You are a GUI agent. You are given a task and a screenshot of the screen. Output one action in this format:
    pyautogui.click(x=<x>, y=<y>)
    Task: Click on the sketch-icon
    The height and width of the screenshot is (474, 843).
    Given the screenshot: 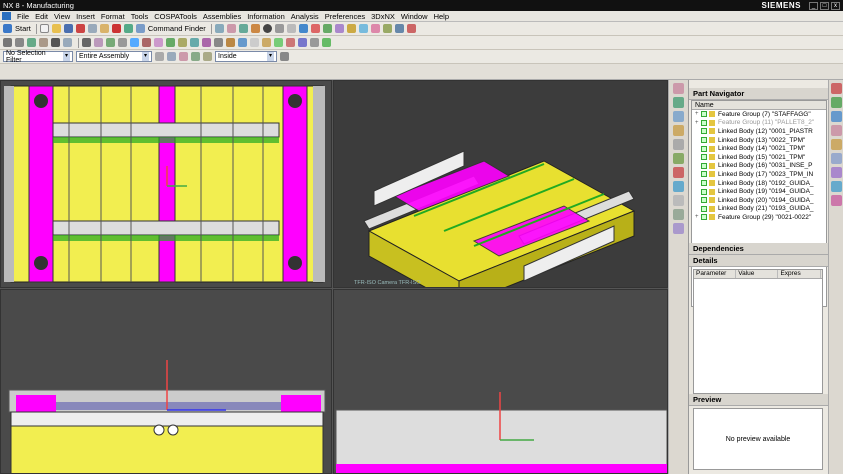 What is the action you would take?
    pyautogui.click(x=43, y=42)
    